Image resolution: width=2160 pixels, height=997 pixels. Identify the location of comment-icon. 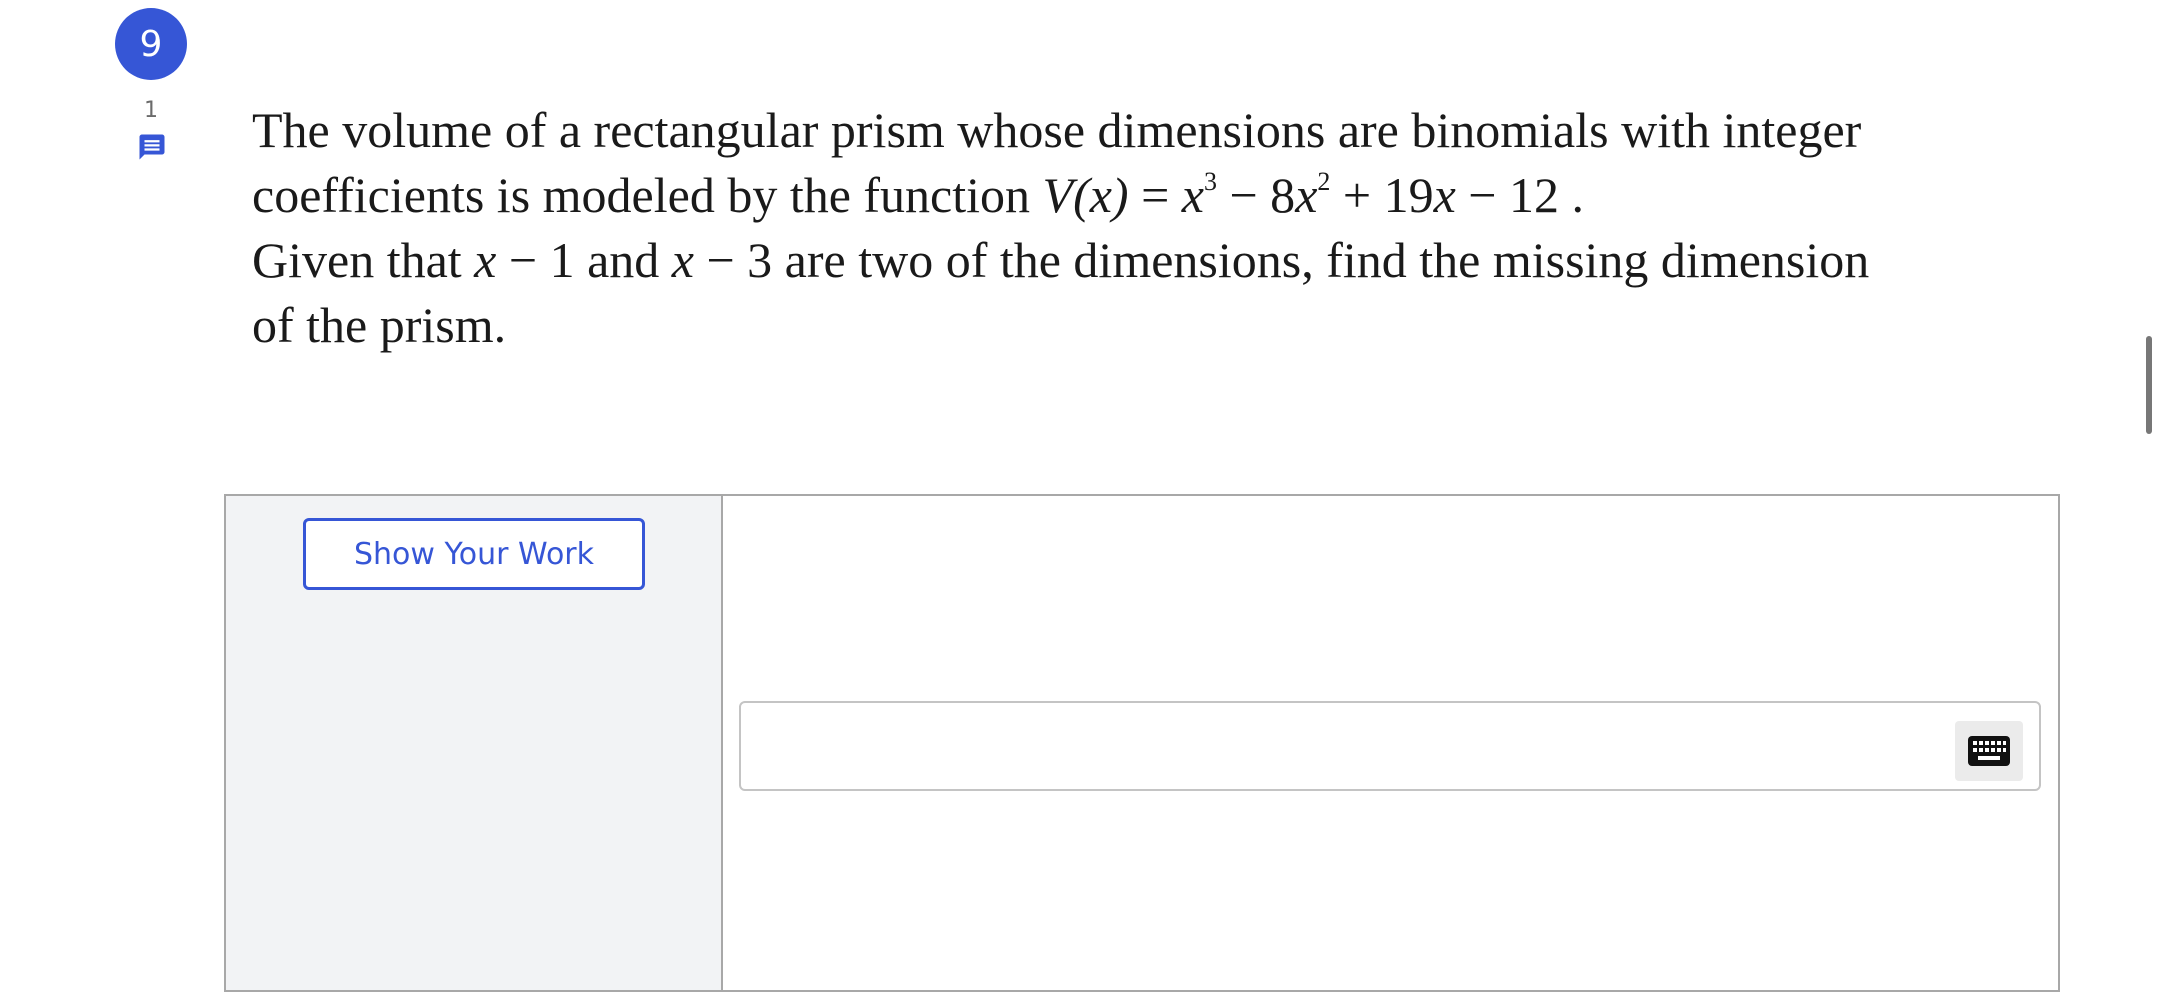
(152, 147).